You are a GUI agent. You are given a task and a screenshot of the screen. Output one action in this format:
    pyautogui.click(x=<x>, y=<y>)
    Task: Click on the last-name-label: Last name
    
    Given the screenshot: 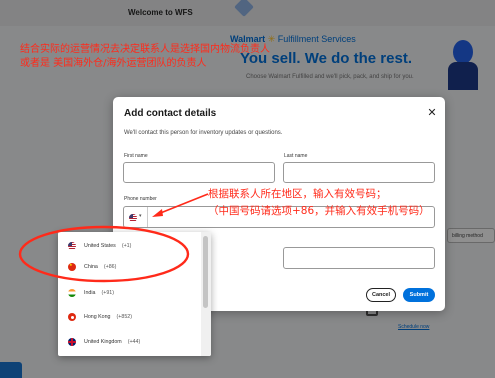 What is the action you would take?
    pyautogui.click(x=296, y=156)
    